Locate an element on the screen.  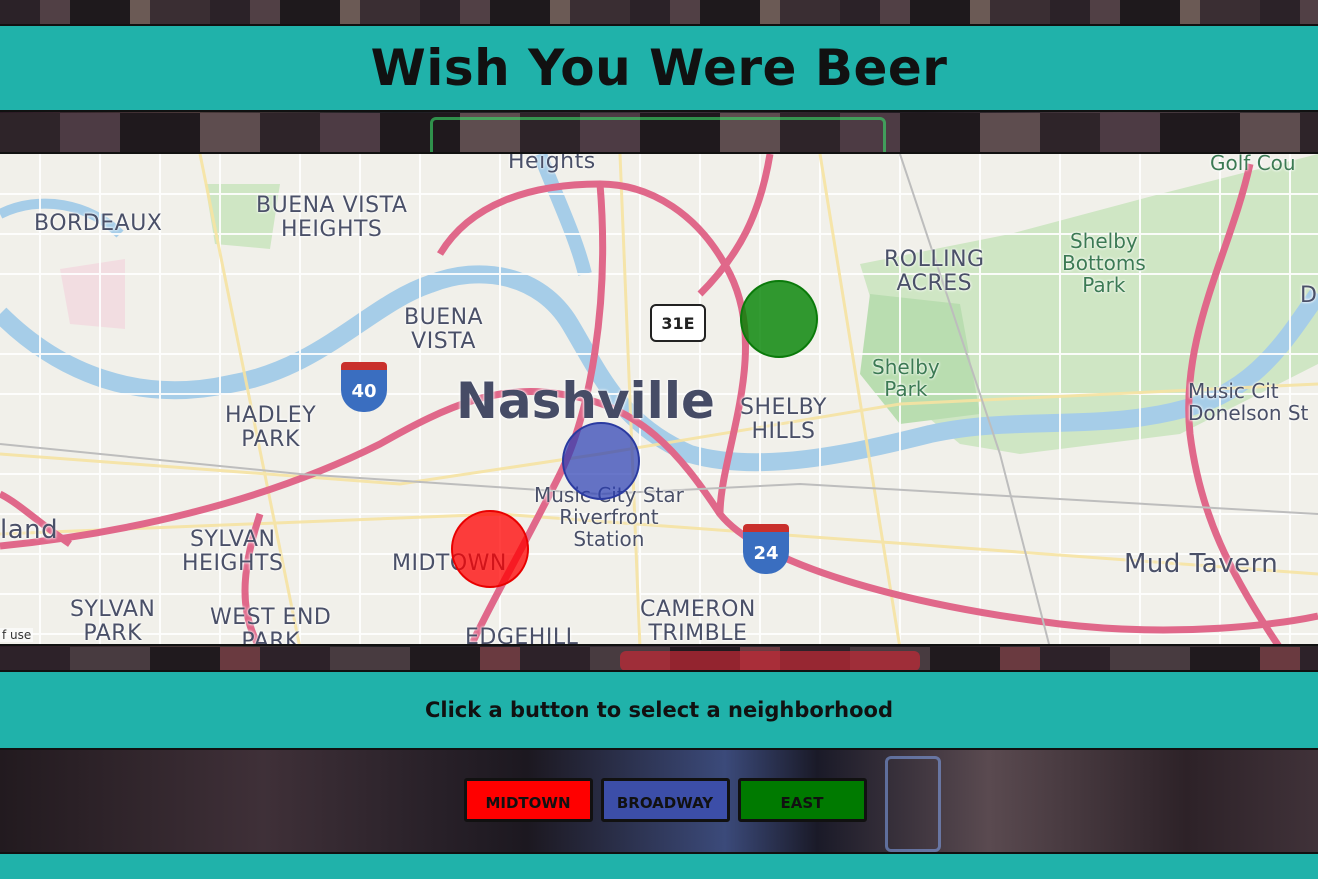
map-label-shelby-bottoms-park: Shelby Bottoms Park is located at coordinates (1104, 263).